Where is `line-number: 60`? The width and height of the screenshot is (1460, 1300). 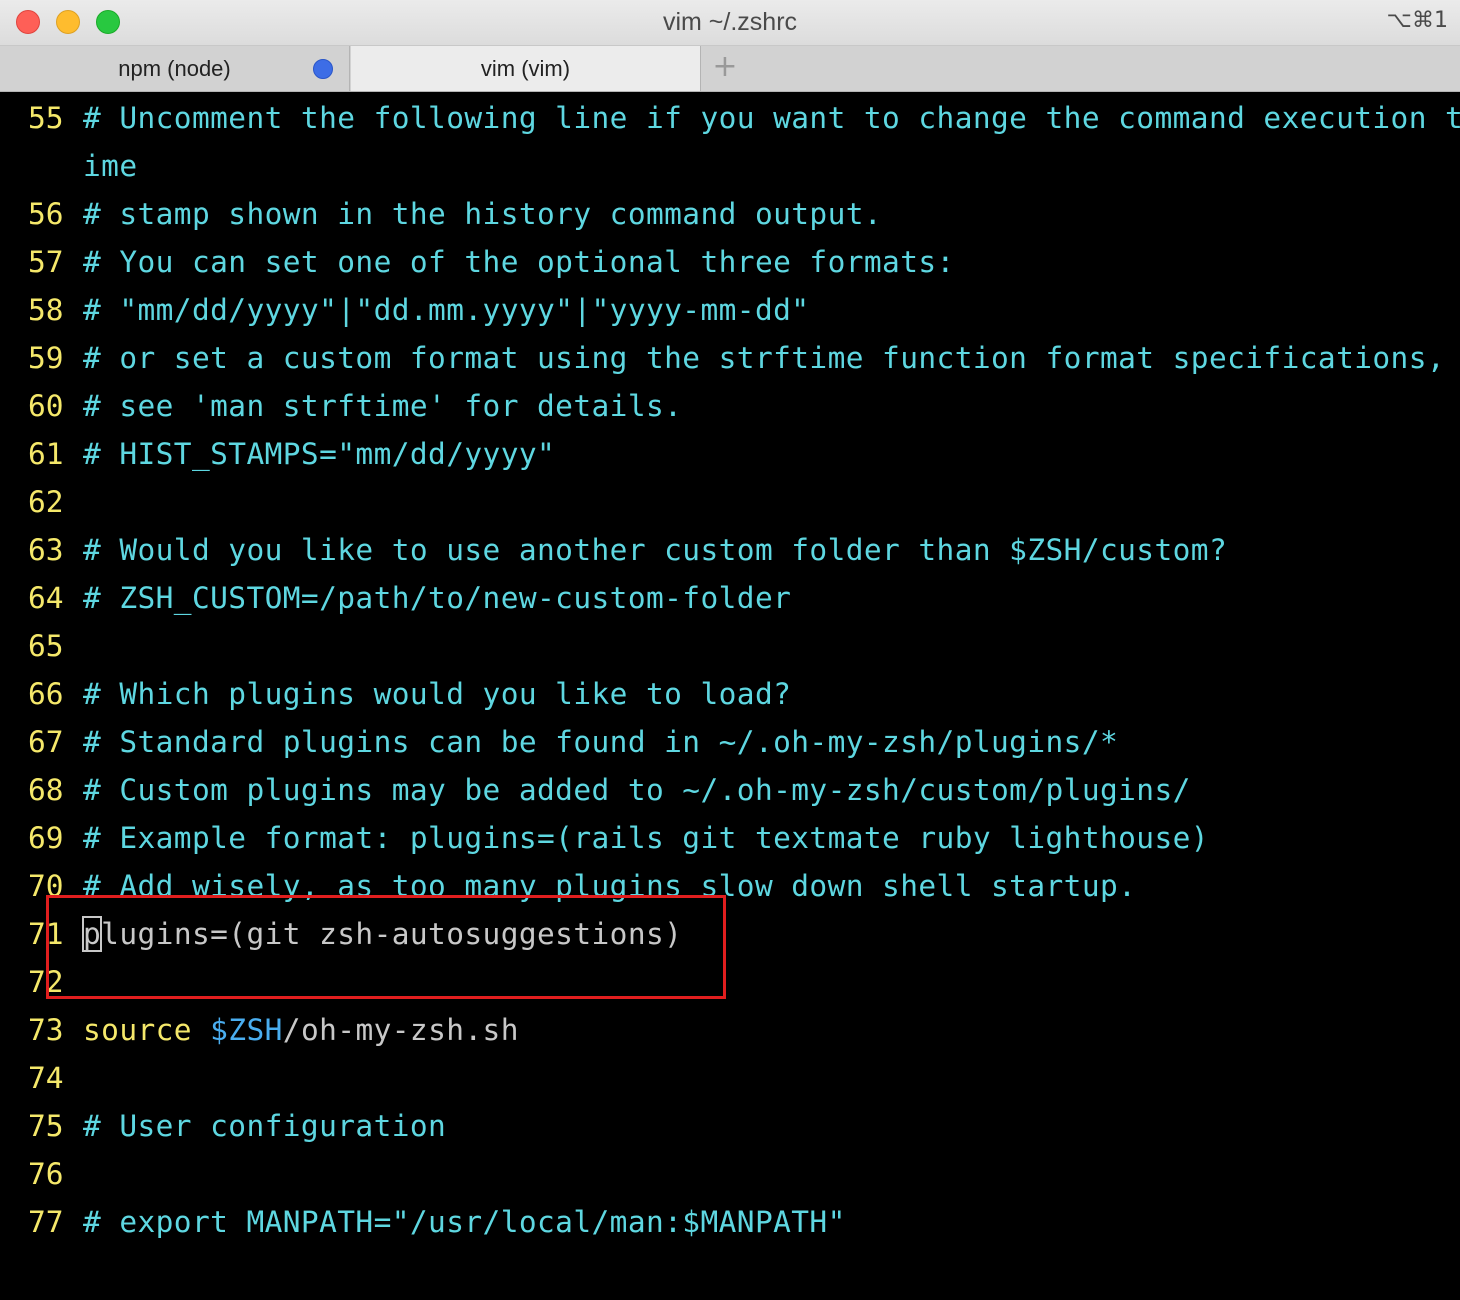
line-number: 60 is located at coordinates (46, 406).